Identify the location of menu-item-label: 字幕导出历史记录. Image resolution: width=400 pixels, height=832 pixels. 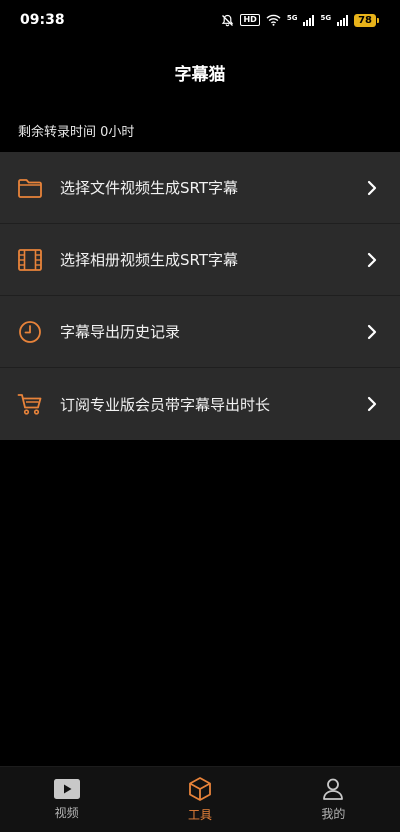
(120, 332).